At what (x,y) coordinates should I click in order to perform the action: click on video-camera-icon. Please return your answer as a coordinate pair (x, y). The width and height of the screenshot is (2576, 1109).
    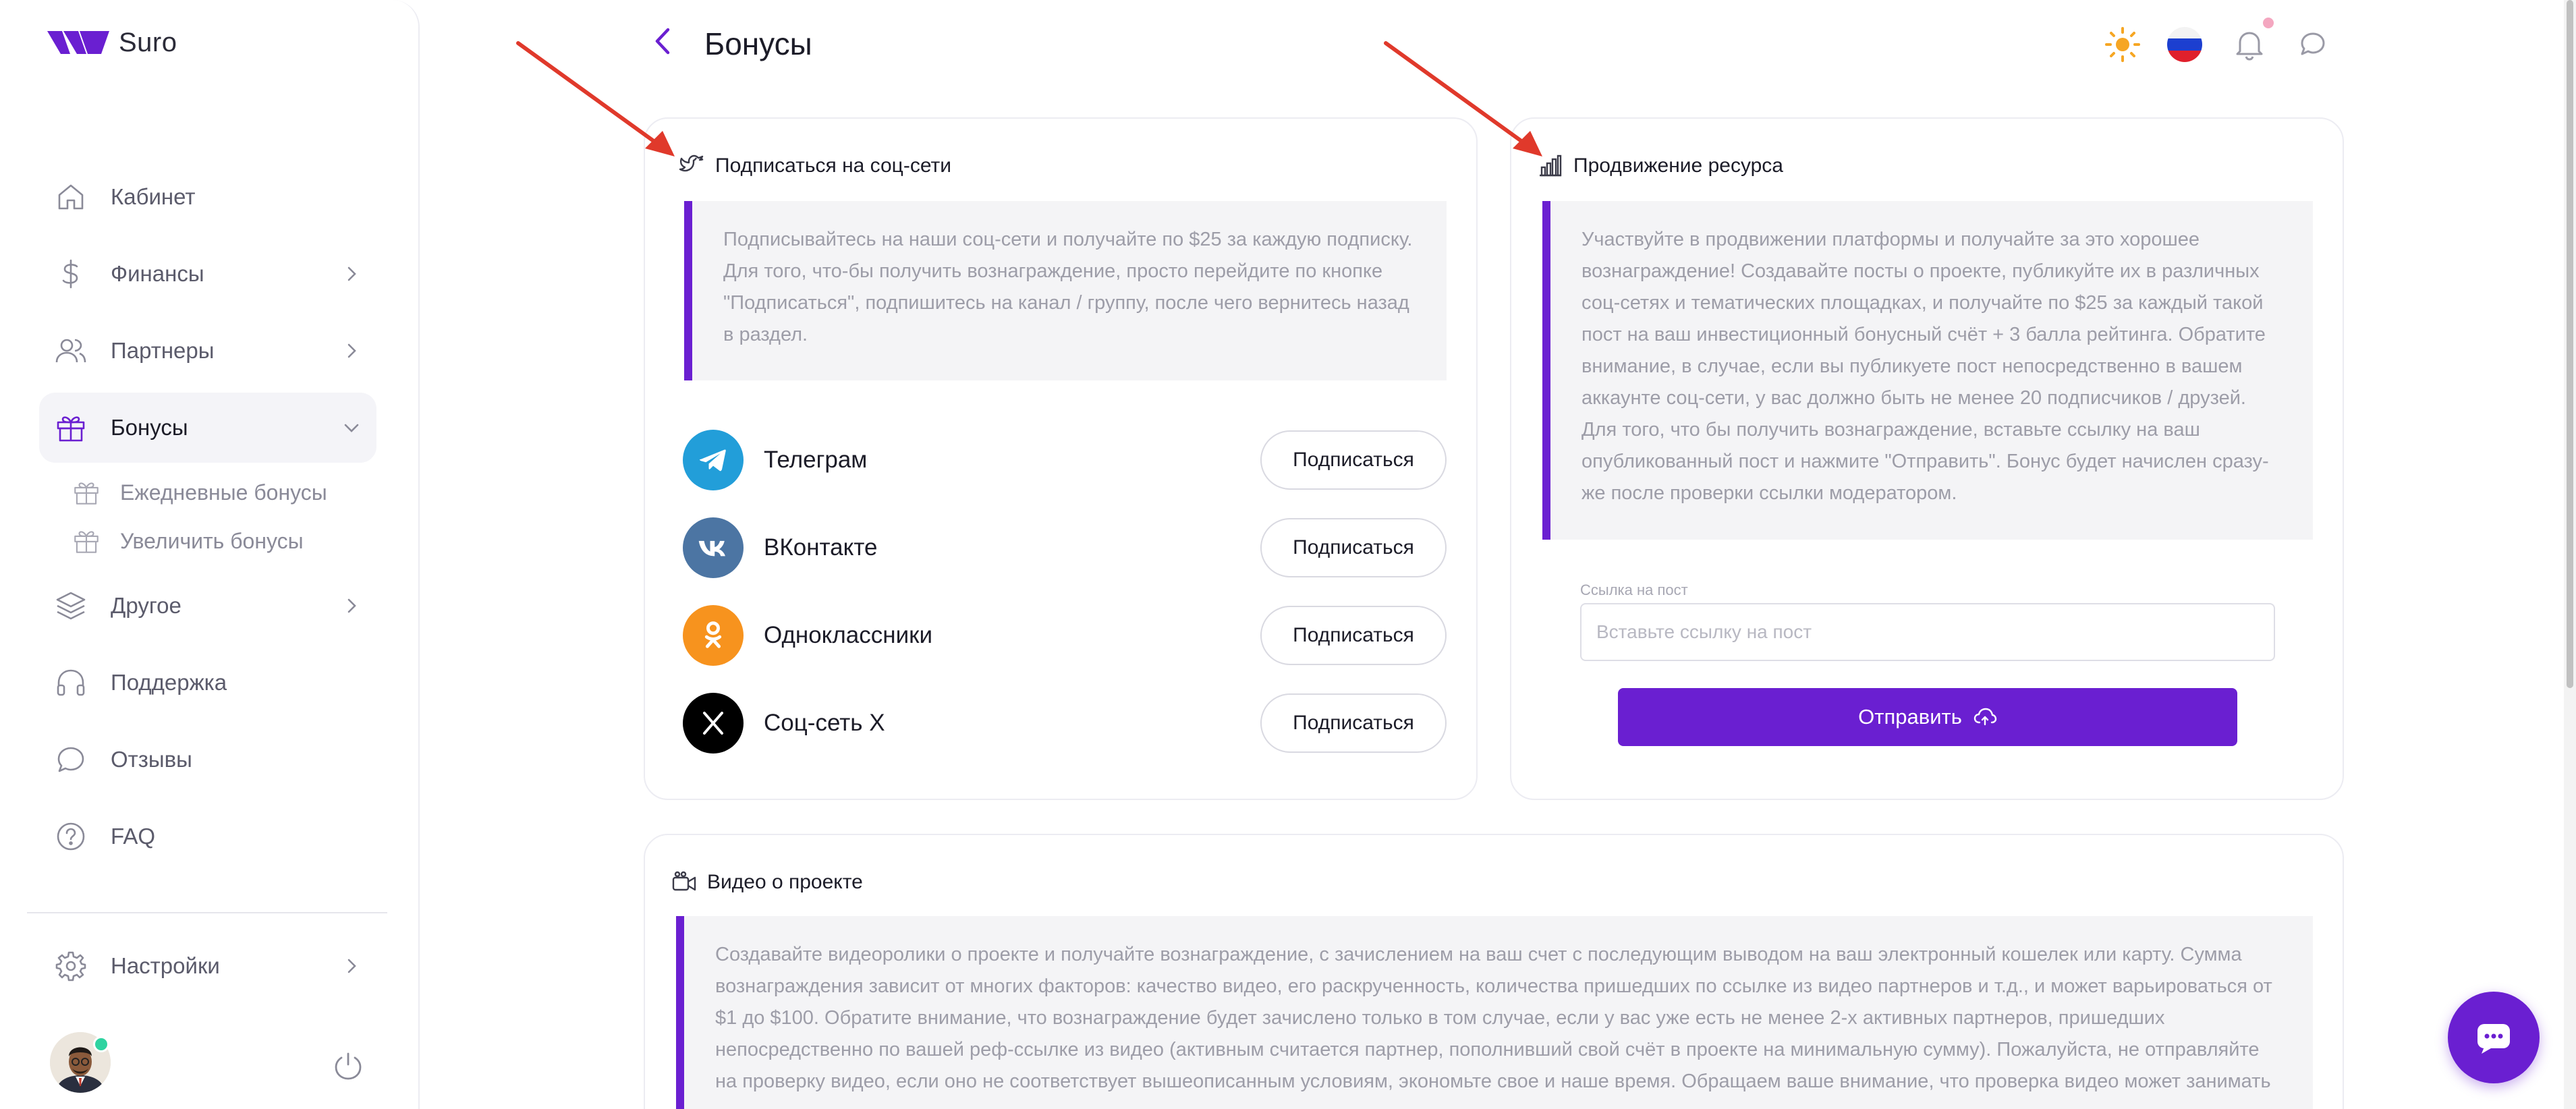
    Looking at the image, I should click on (684, 881).